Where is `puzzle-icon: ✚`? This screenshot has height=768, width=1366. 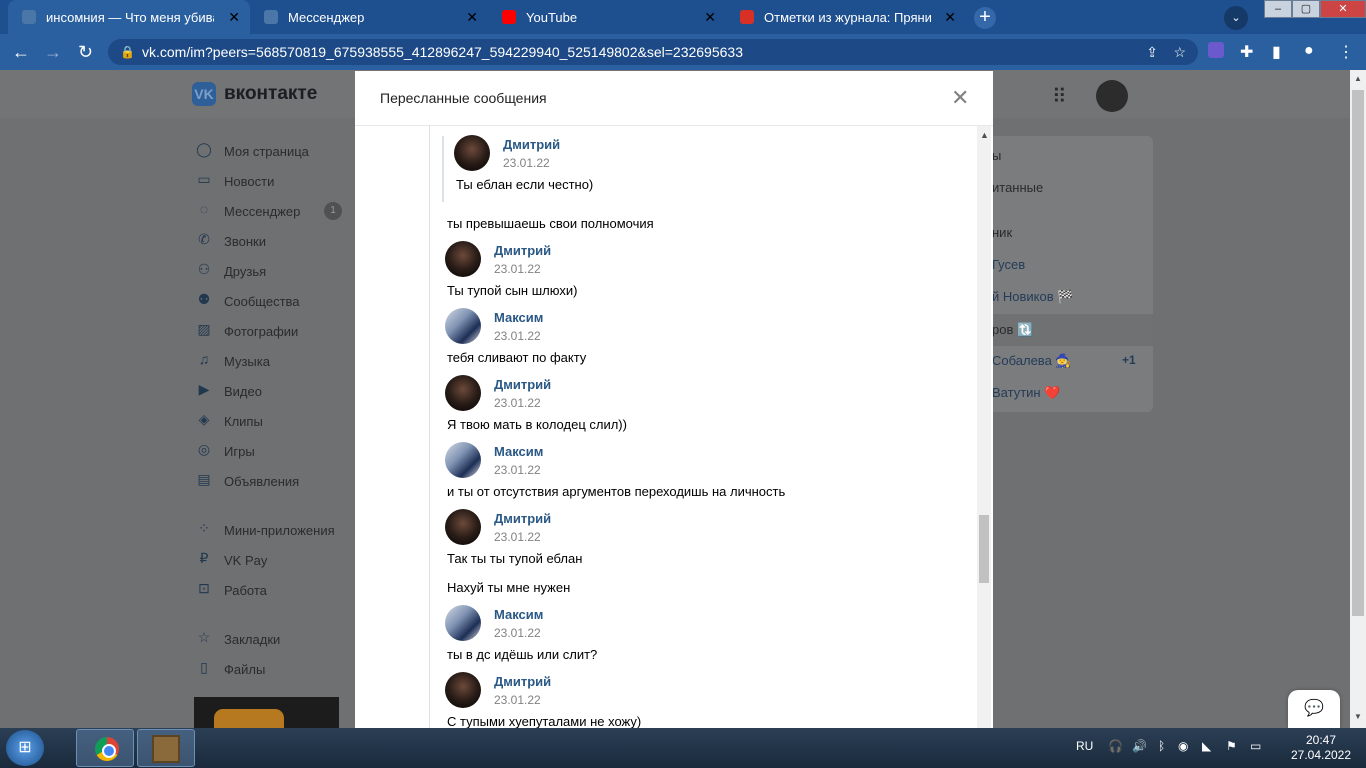 puzzle-icon: ✚ is located at coordinates (1246, 52).